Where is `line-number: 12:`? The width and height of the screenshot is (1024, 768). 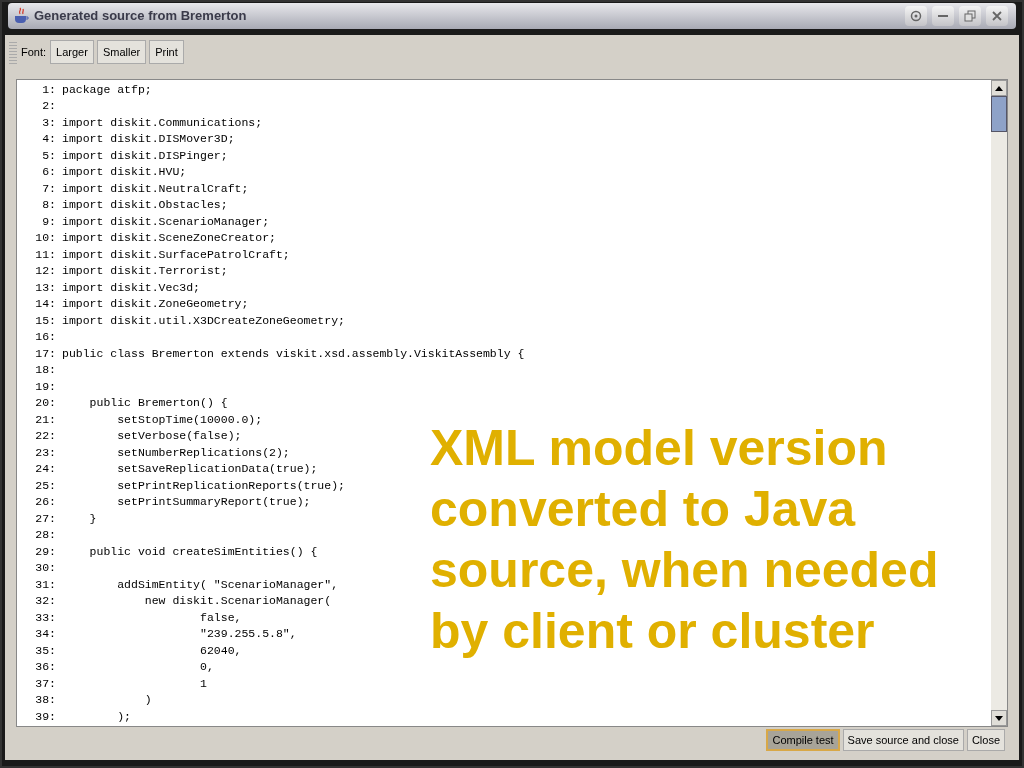 line-number: 12: is located at coordinates (45, 271).